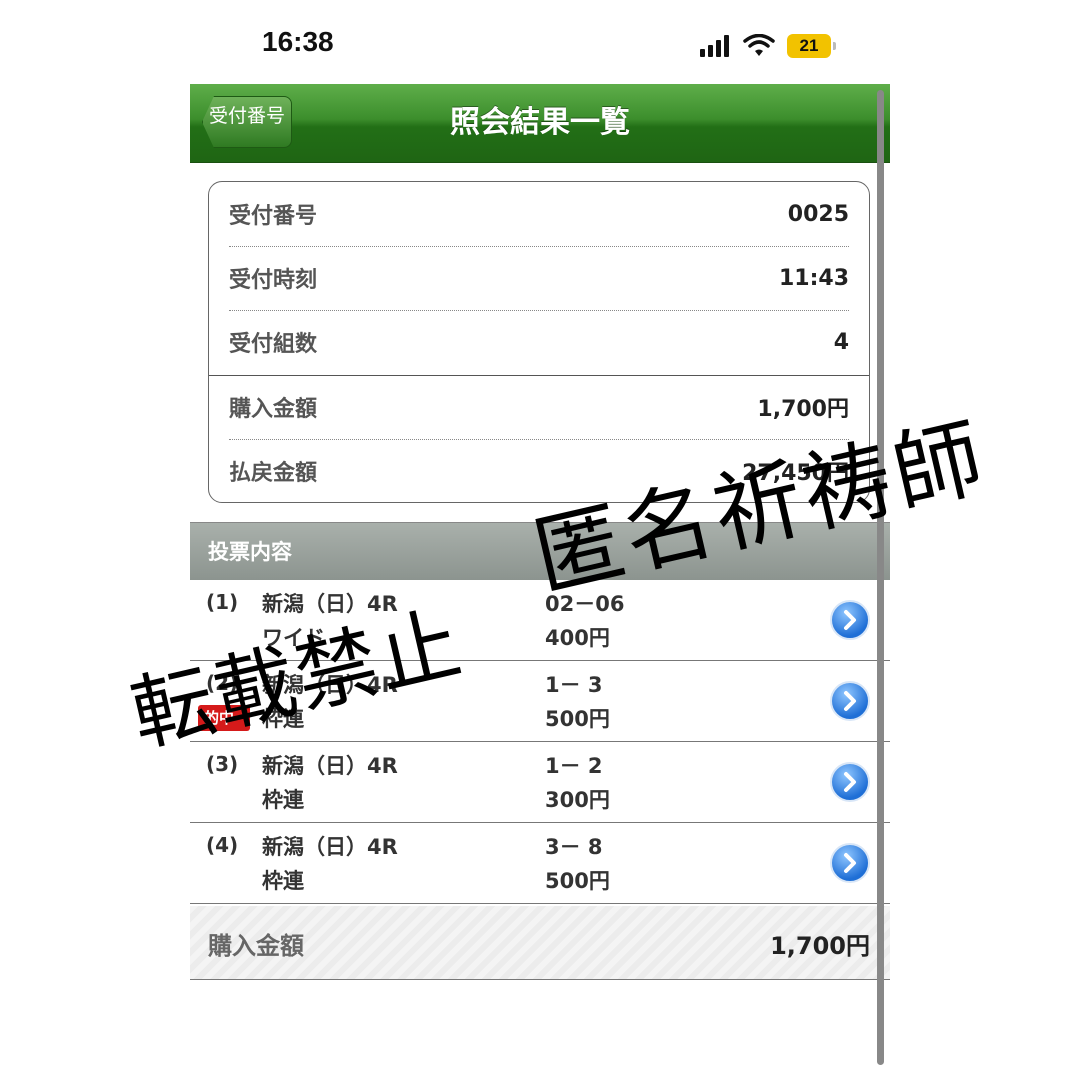 Image resolution: width=1080 pixels, height=1080 pixels. I want to click on ticket-row: (3) 新潟（日）4R 枠連 1－ 2 300円, so click(540, 782).